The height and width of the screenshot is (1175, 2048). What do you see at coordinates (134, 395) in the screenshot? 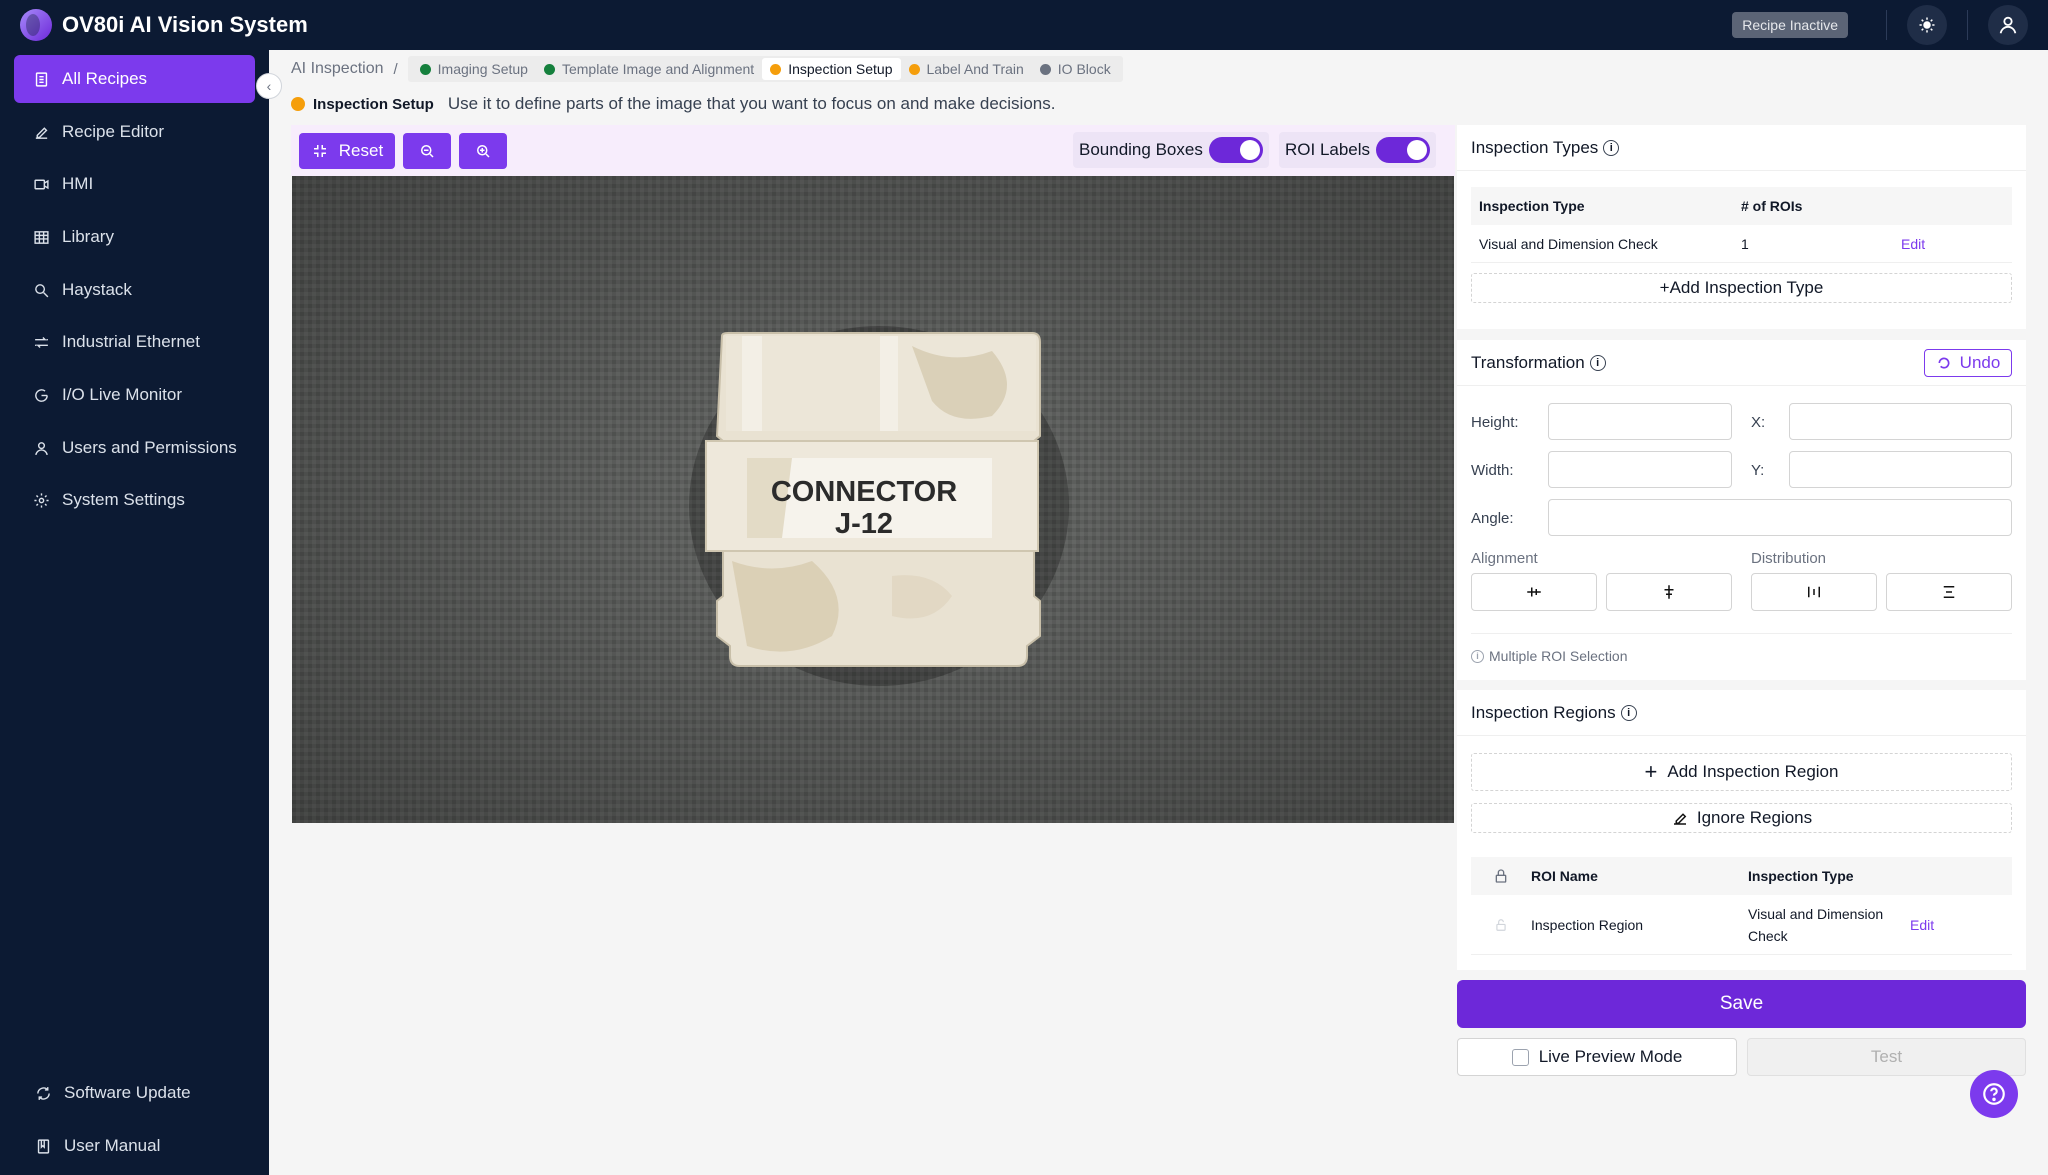
I see `sidebar-item-io-live-monitor: I/O Live Monitor` at bounding box center [134, 395].